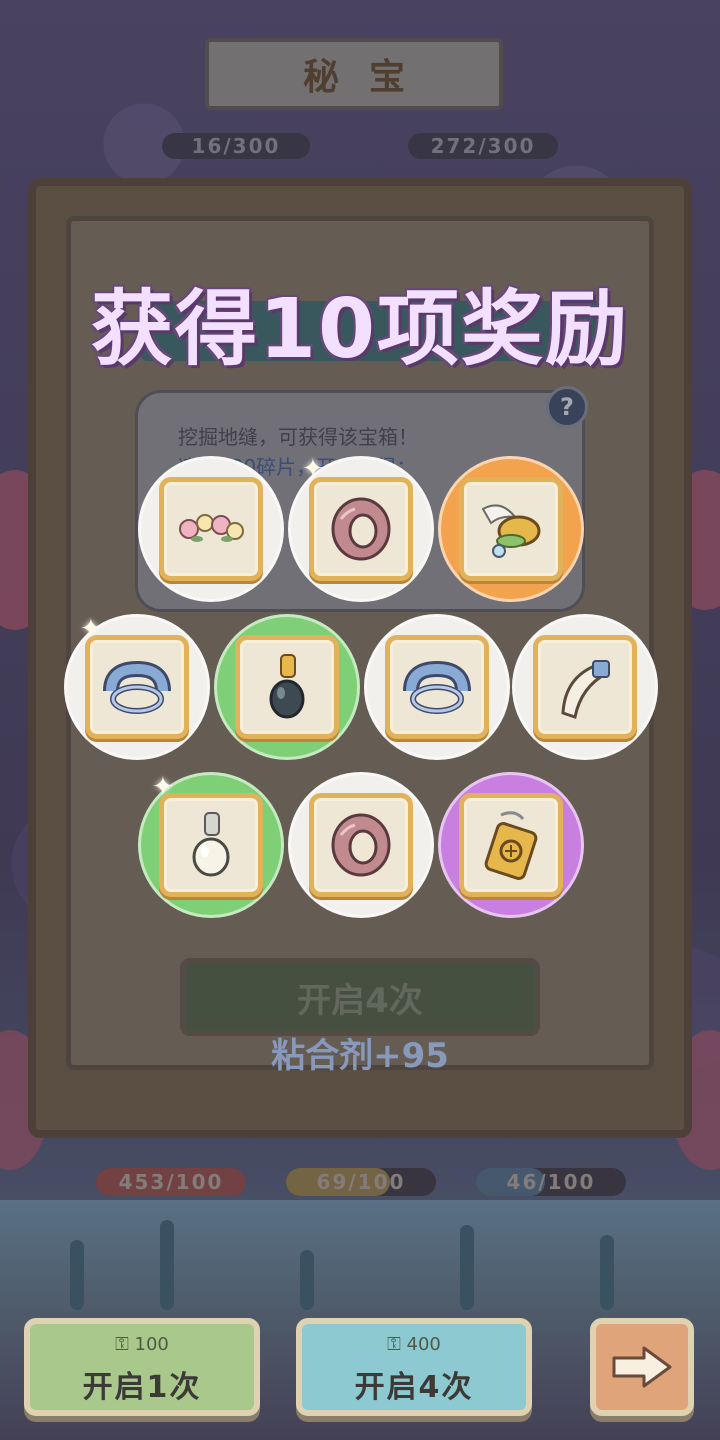  I want to click on next-button, so click(642, 1367).